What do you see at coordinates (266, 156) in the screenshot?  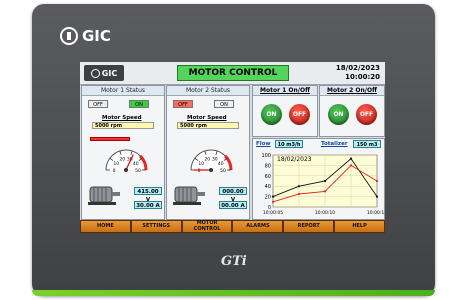 I see `y-tick-label: 100` at bounding box center [266, 156].